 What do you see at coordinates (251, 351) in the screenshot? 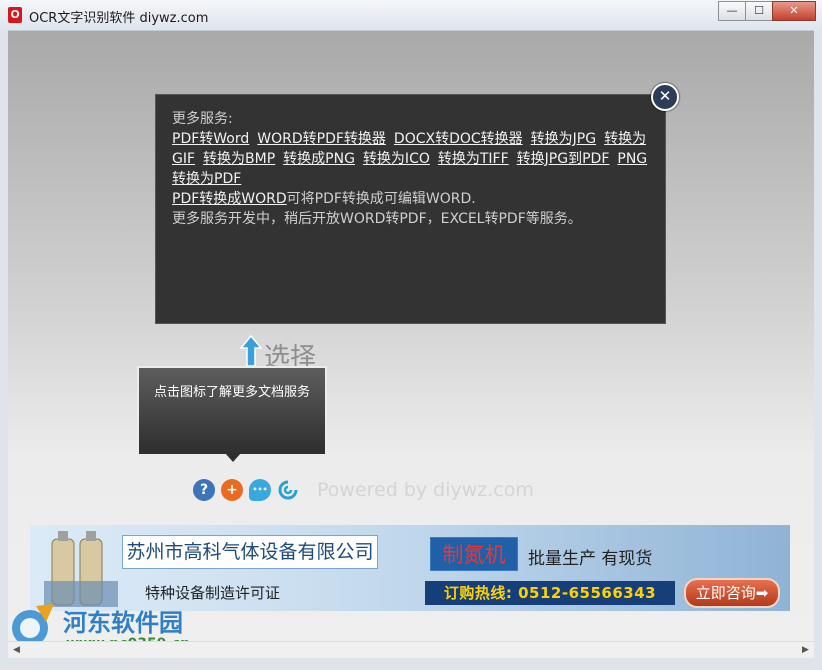
I see `up-arrow-icon` at bounding box center [251, 351].